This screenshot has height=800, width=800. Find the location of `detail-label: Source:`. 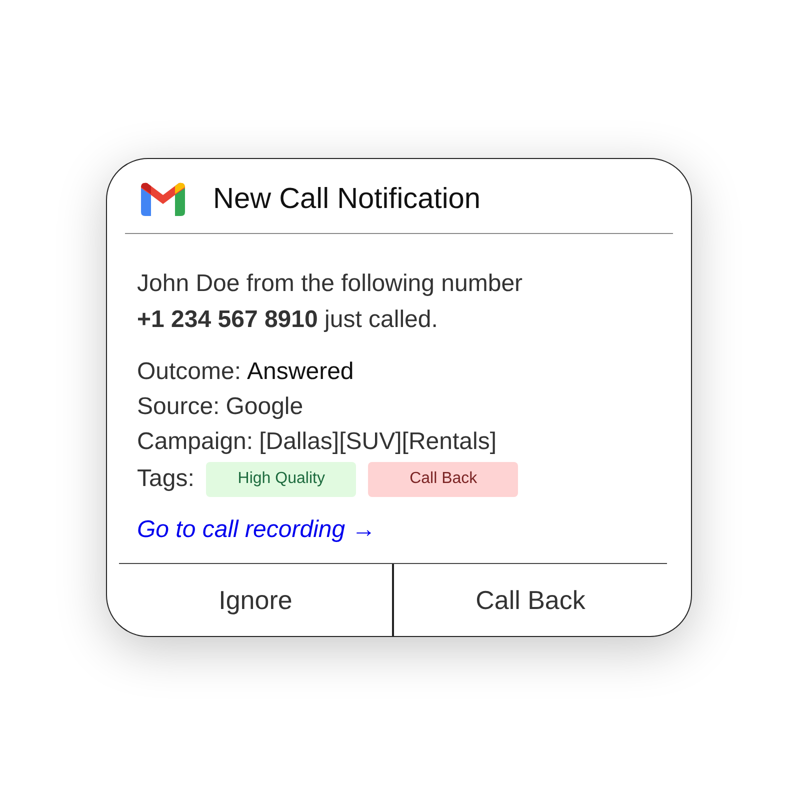

detail-label: Source: is located at coordinates (178, 406).